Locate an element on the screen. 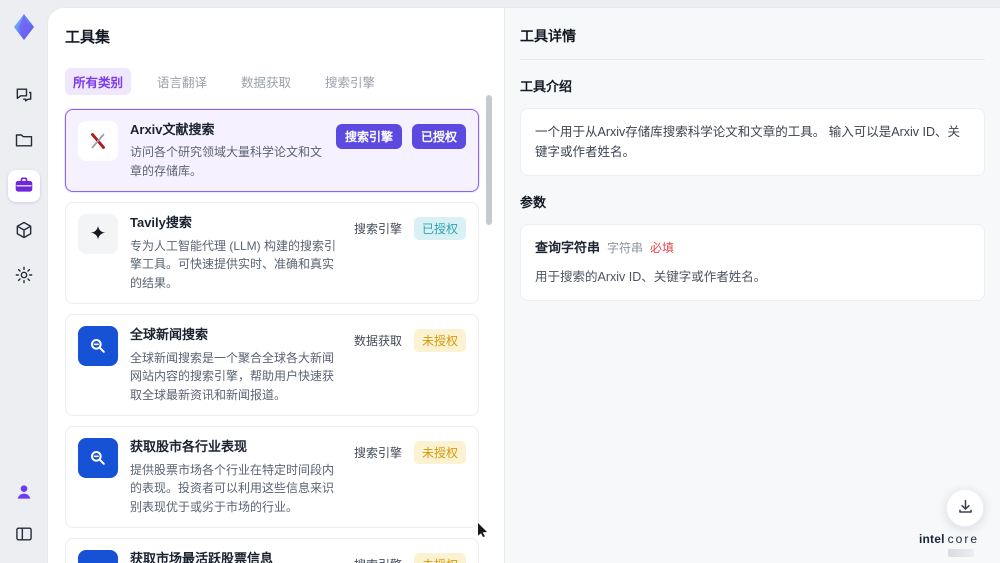 Image resolution: width=1000 pixels, height=563 pixels. param-desc: 用于搜索的Arxiv ID、关键字或作者姓名。 is located at coordinates (651, 276).